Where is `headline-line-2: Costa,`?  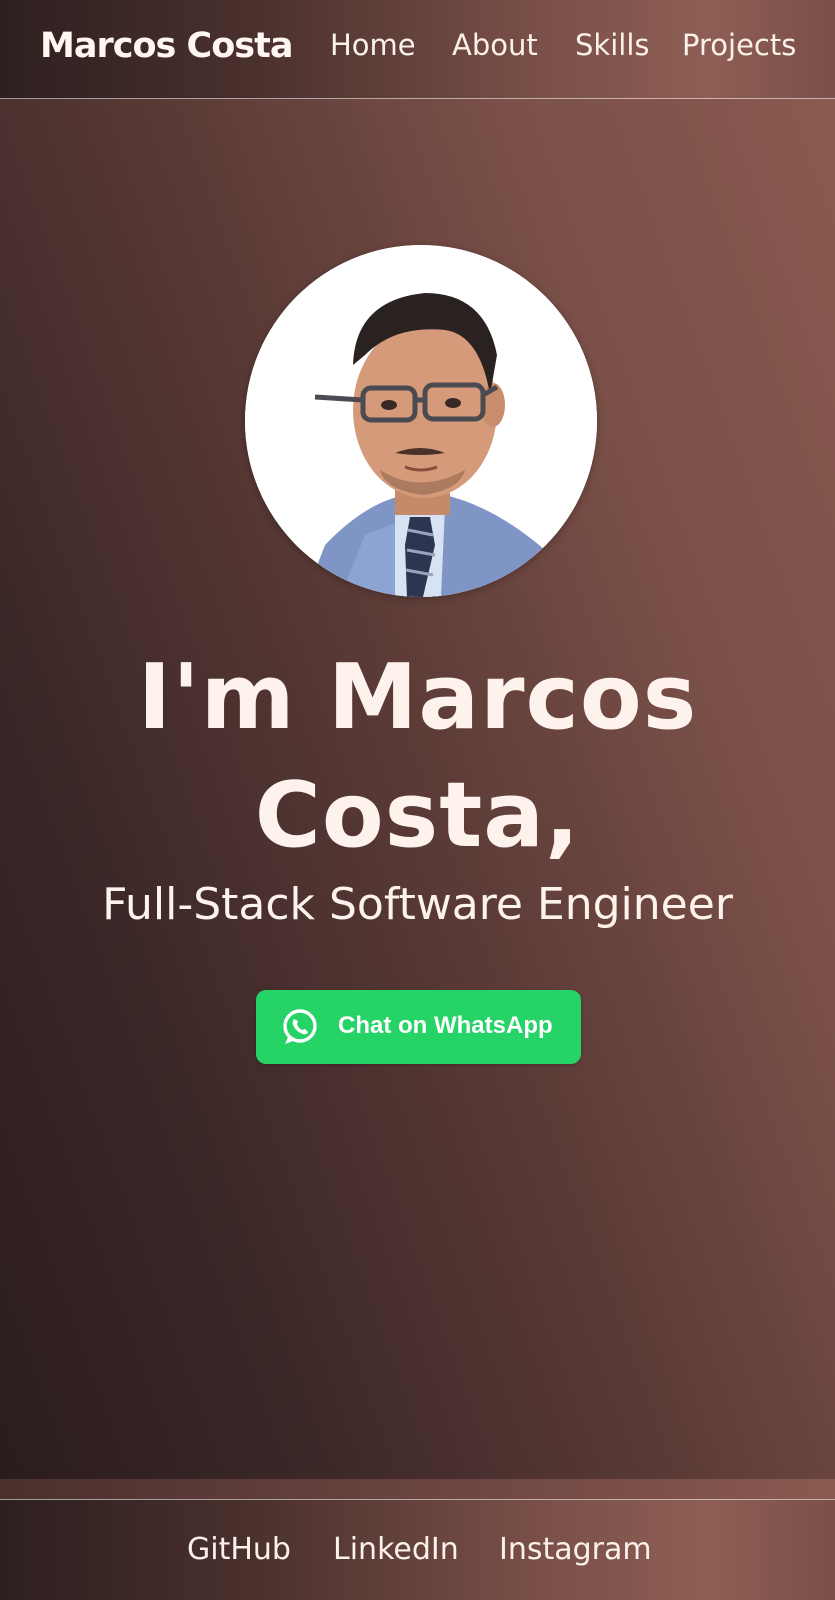 headline-line-2: Costa, is located at coordinates (417, 815).